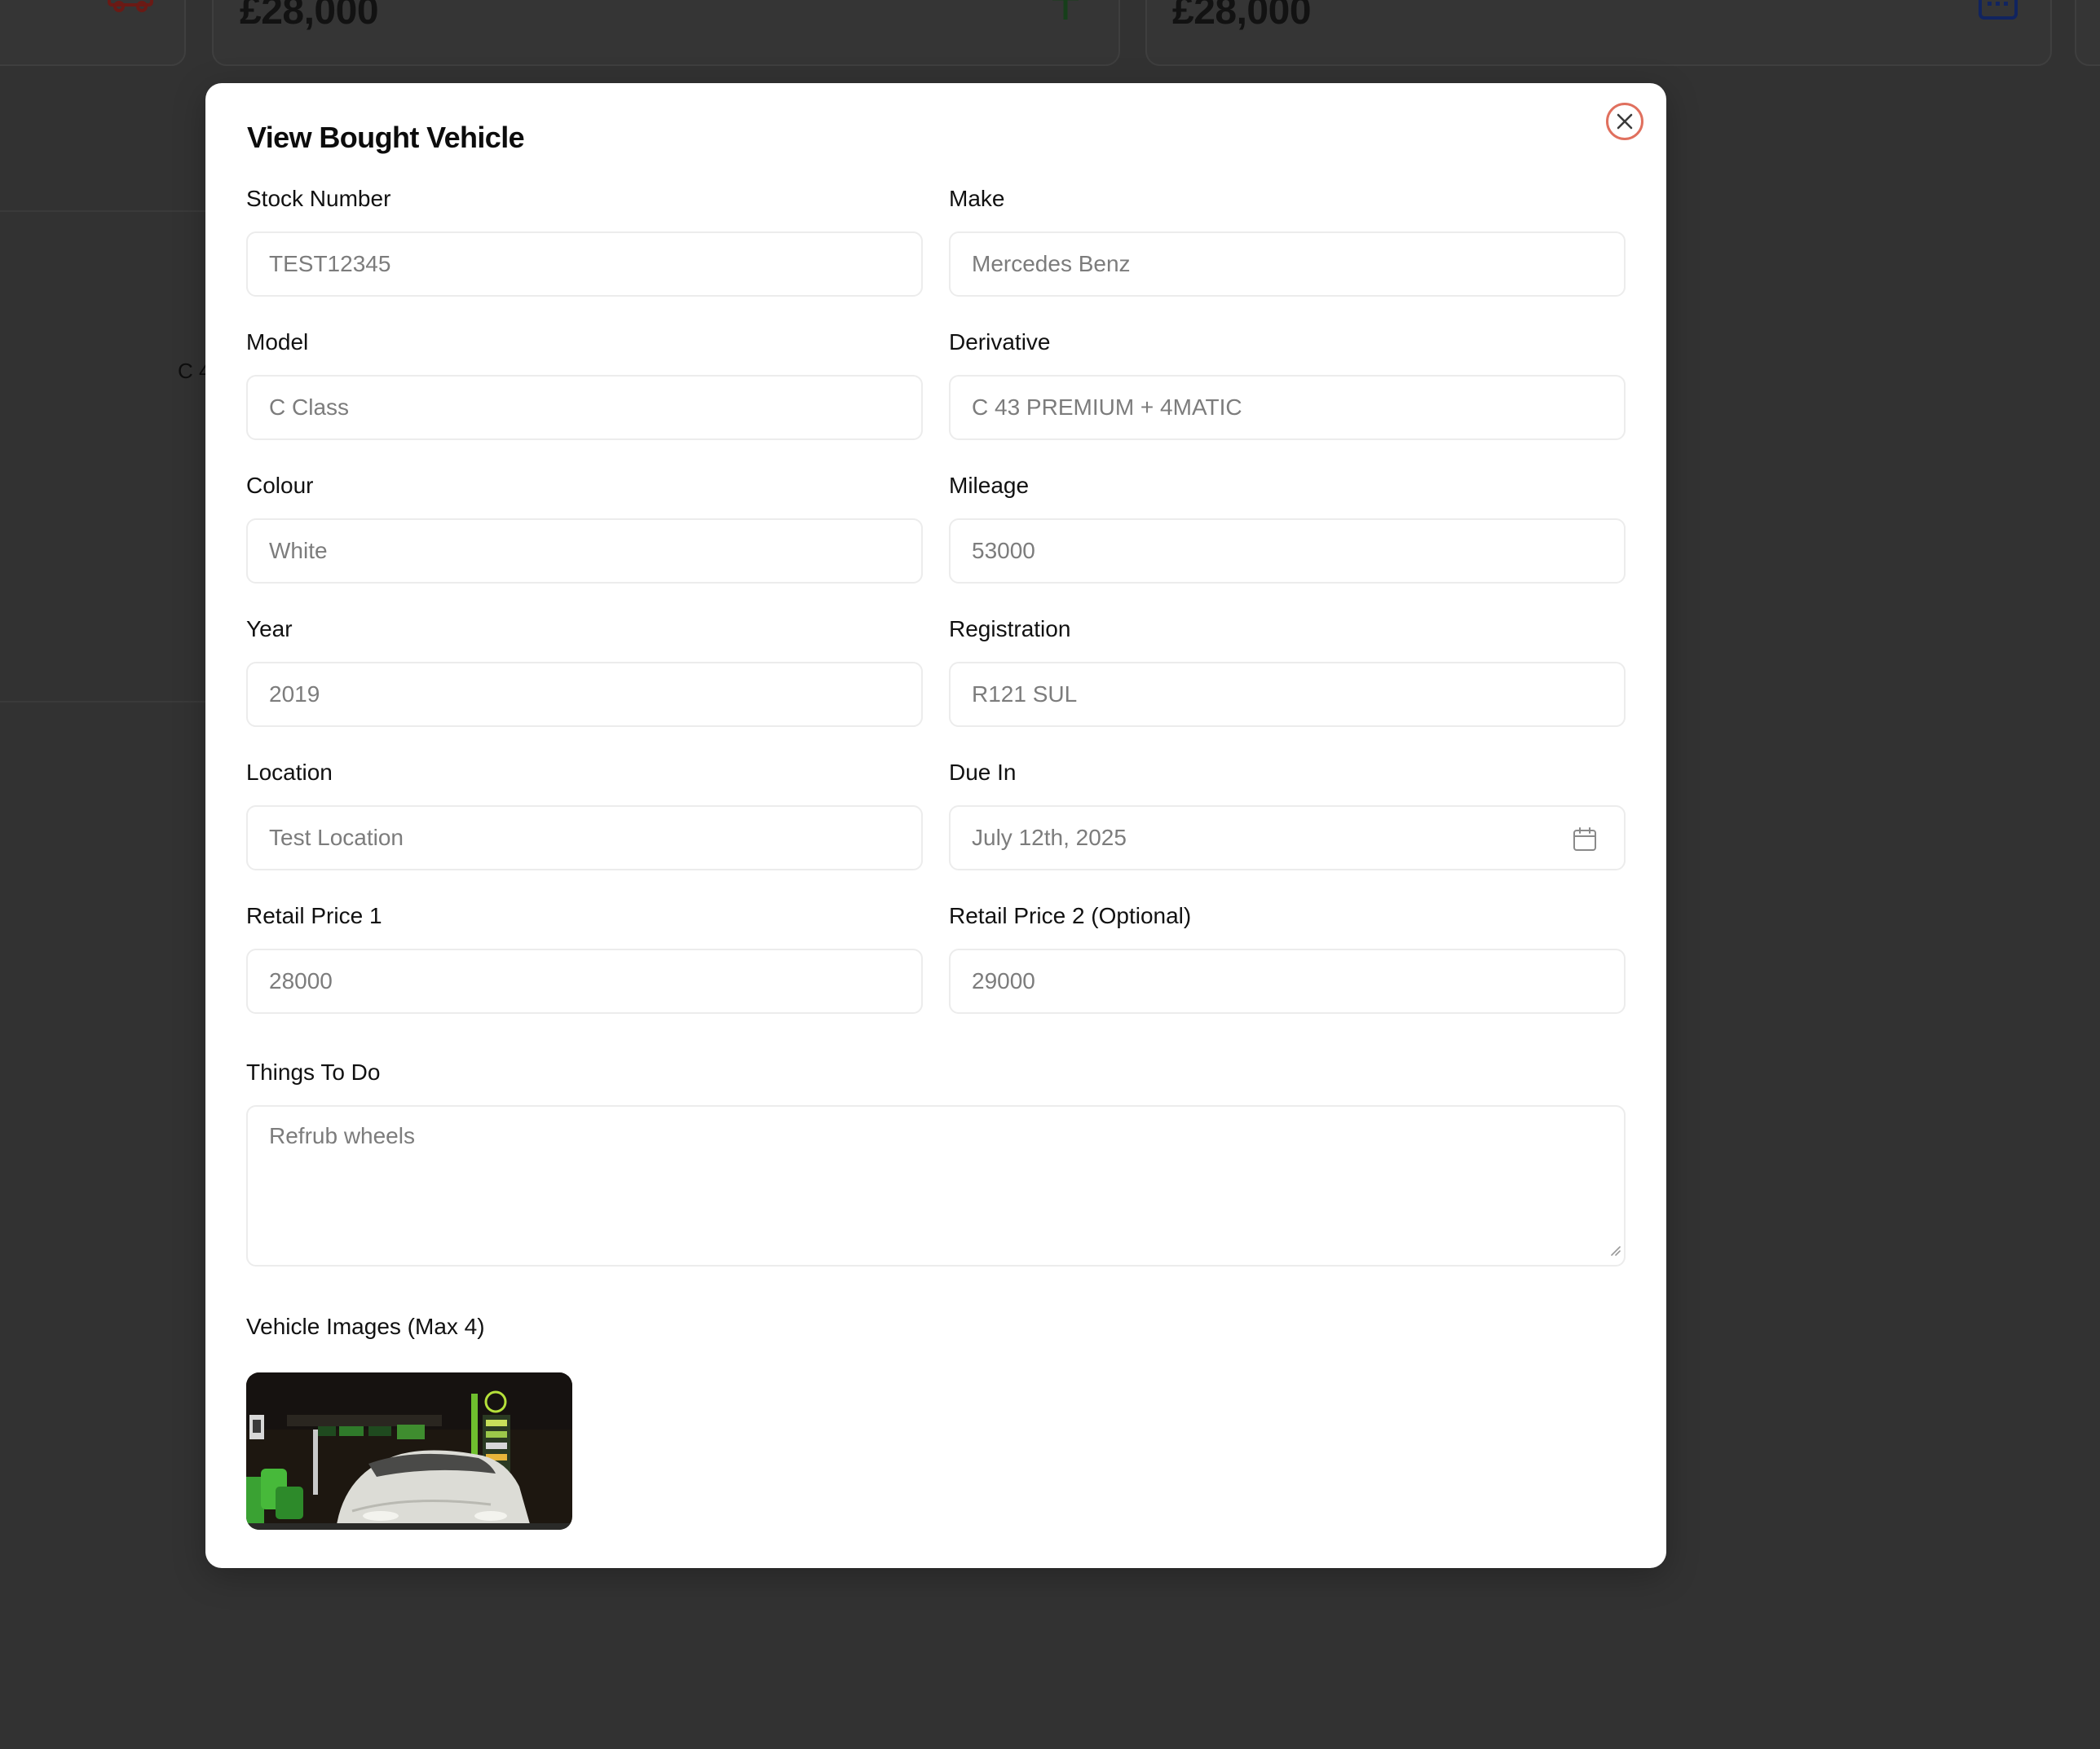  Describe the element at coordinates (301, 981) in the screenshot. I see `retail-price-1-value: 28000` at that location.